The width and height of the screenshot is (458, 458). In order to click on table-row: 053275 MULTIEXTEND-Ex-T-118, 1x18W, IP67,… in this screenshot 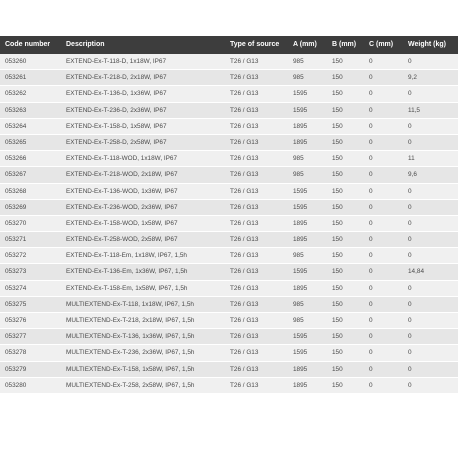, I will do `click(229, 304)`.